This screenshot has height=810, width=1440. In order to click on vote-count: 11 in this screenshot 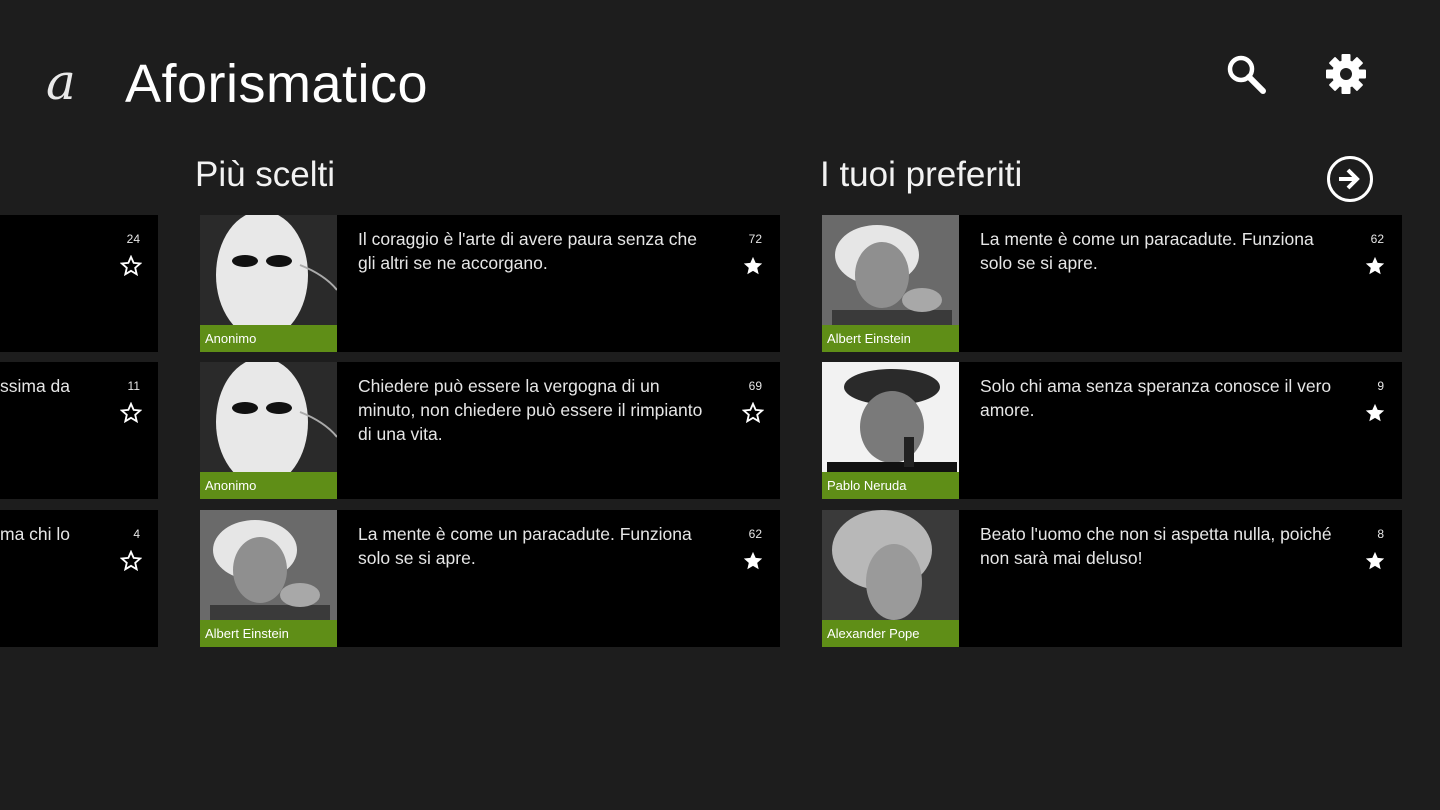, I will do `click(133, 386)`.